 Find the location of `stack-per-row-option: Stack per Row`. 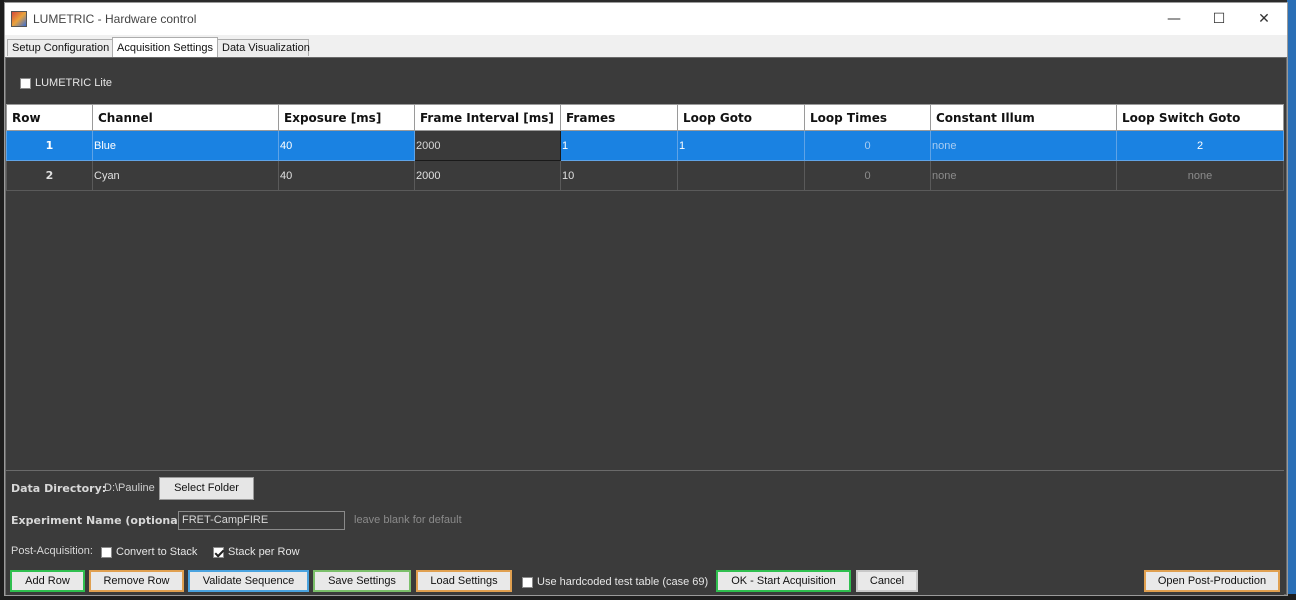

stack-per-row-option: Stack per Row is located at coordinates (256, 551).